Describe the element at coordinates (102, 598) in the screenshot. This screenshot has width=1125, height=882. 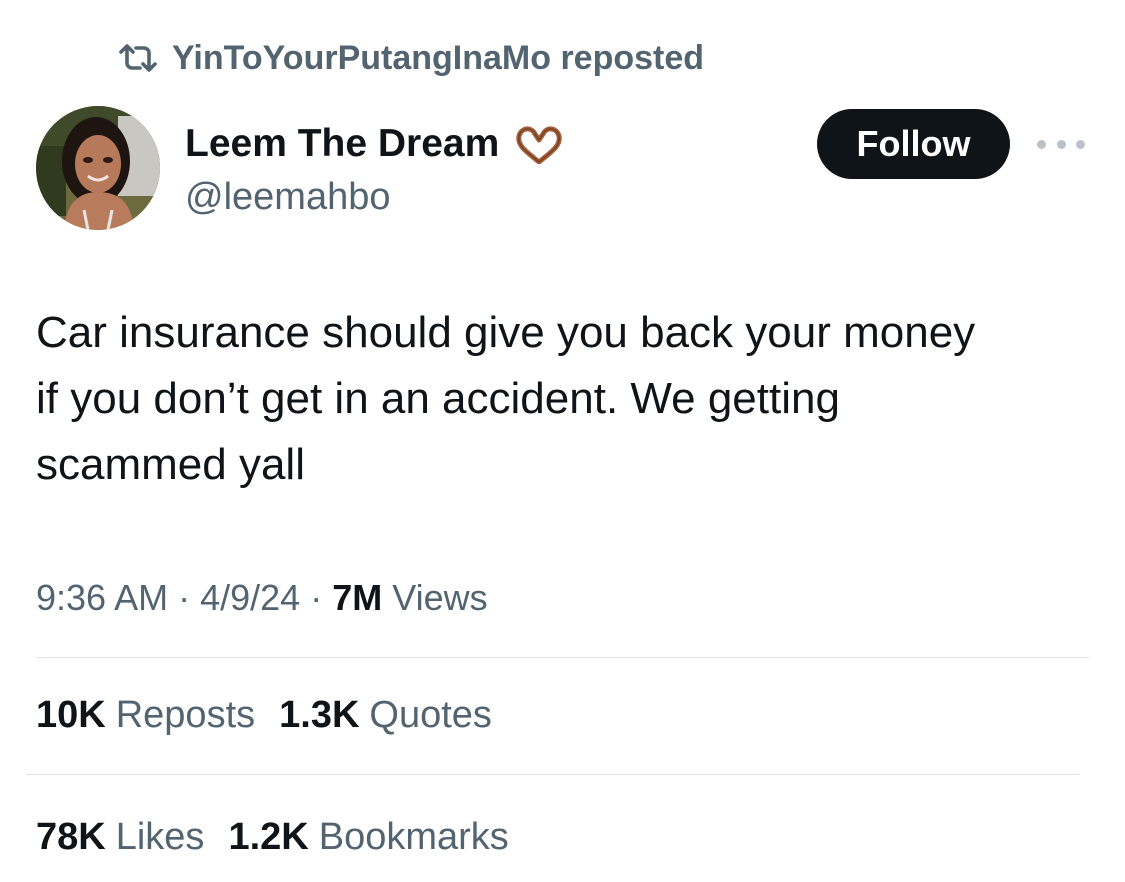
I see `tweet-time: 9:36 AM` at that location.